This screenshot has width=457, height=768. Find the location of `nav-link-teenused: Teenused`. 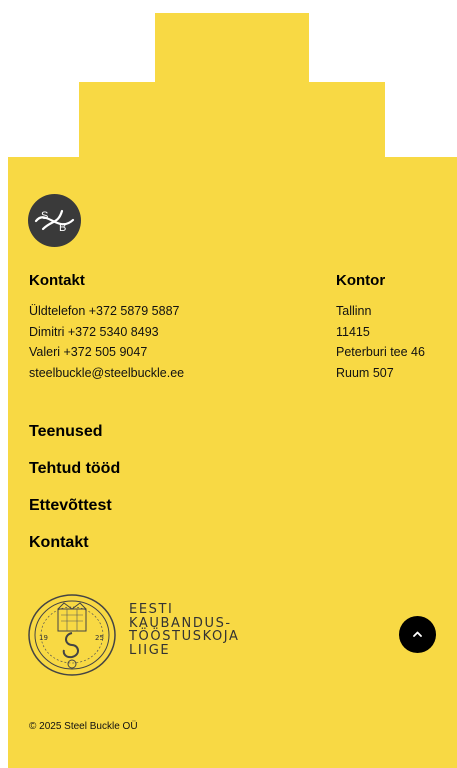

nav-link-teenused: Teenused is located at coordinates (129, 440).